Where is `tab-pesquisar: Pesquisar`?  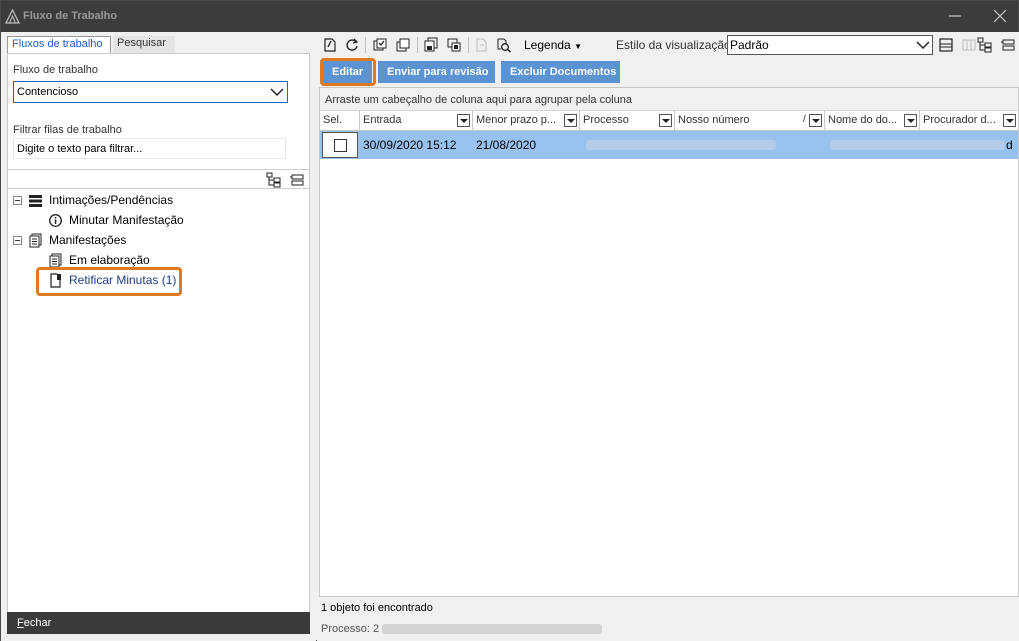
tab-pesquisar: Pesquisar is located at coordinates (144, 44).